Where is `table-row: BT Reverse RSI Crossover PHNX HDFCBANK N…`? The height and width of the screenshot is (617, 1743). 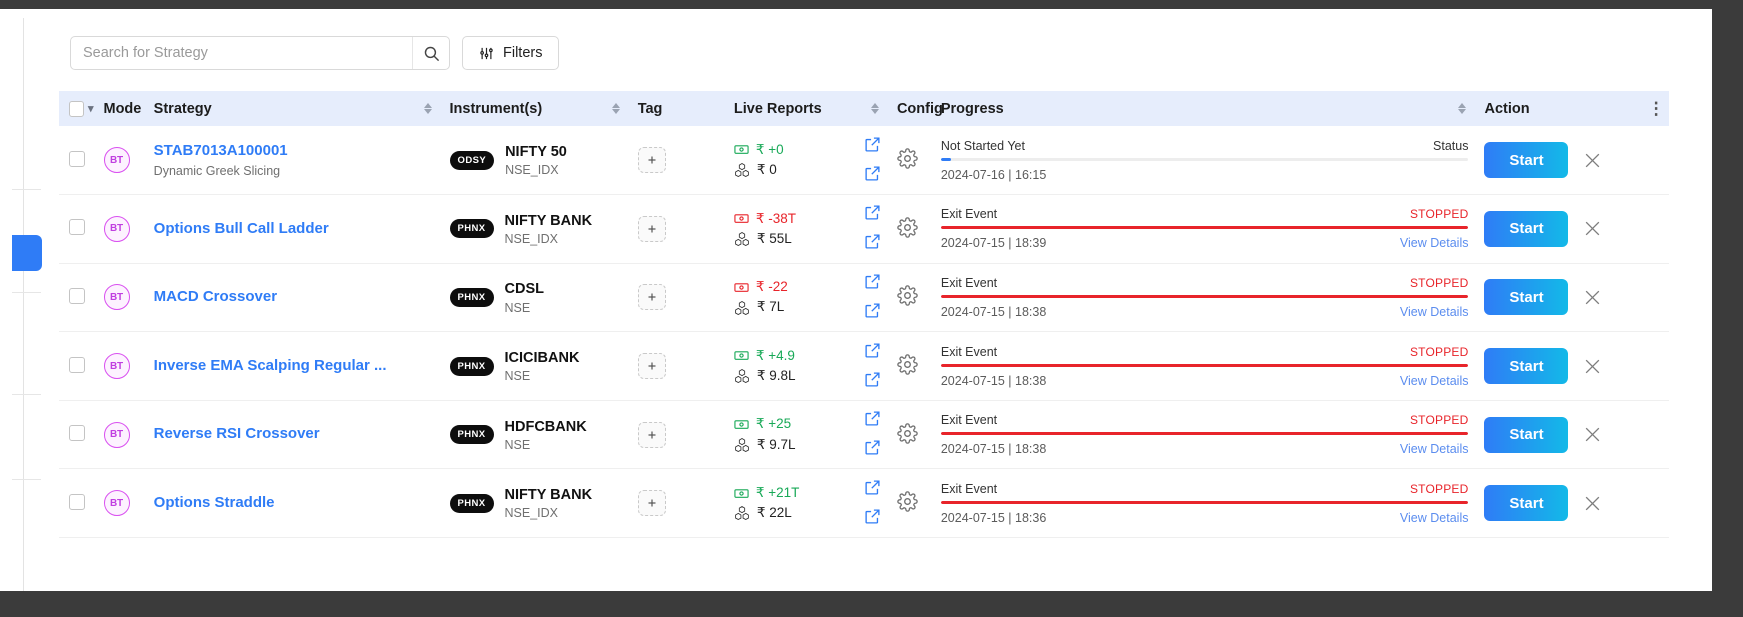 table-row: BT Reverse RSI Crossover PHNX HDFCBANK N… is located at coordinates (864, 434).